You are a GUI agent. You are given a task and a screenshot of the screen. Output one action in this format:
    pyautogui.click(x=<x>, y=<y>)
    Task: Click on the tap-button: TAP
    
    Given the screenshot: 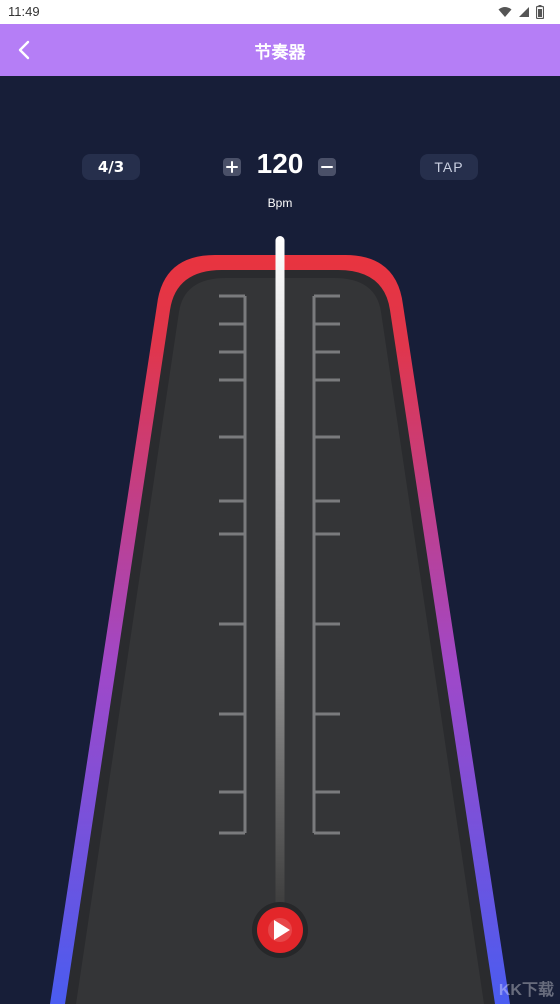 What is the action you would take?
    pyautogui.click(x=449, y=167)
    